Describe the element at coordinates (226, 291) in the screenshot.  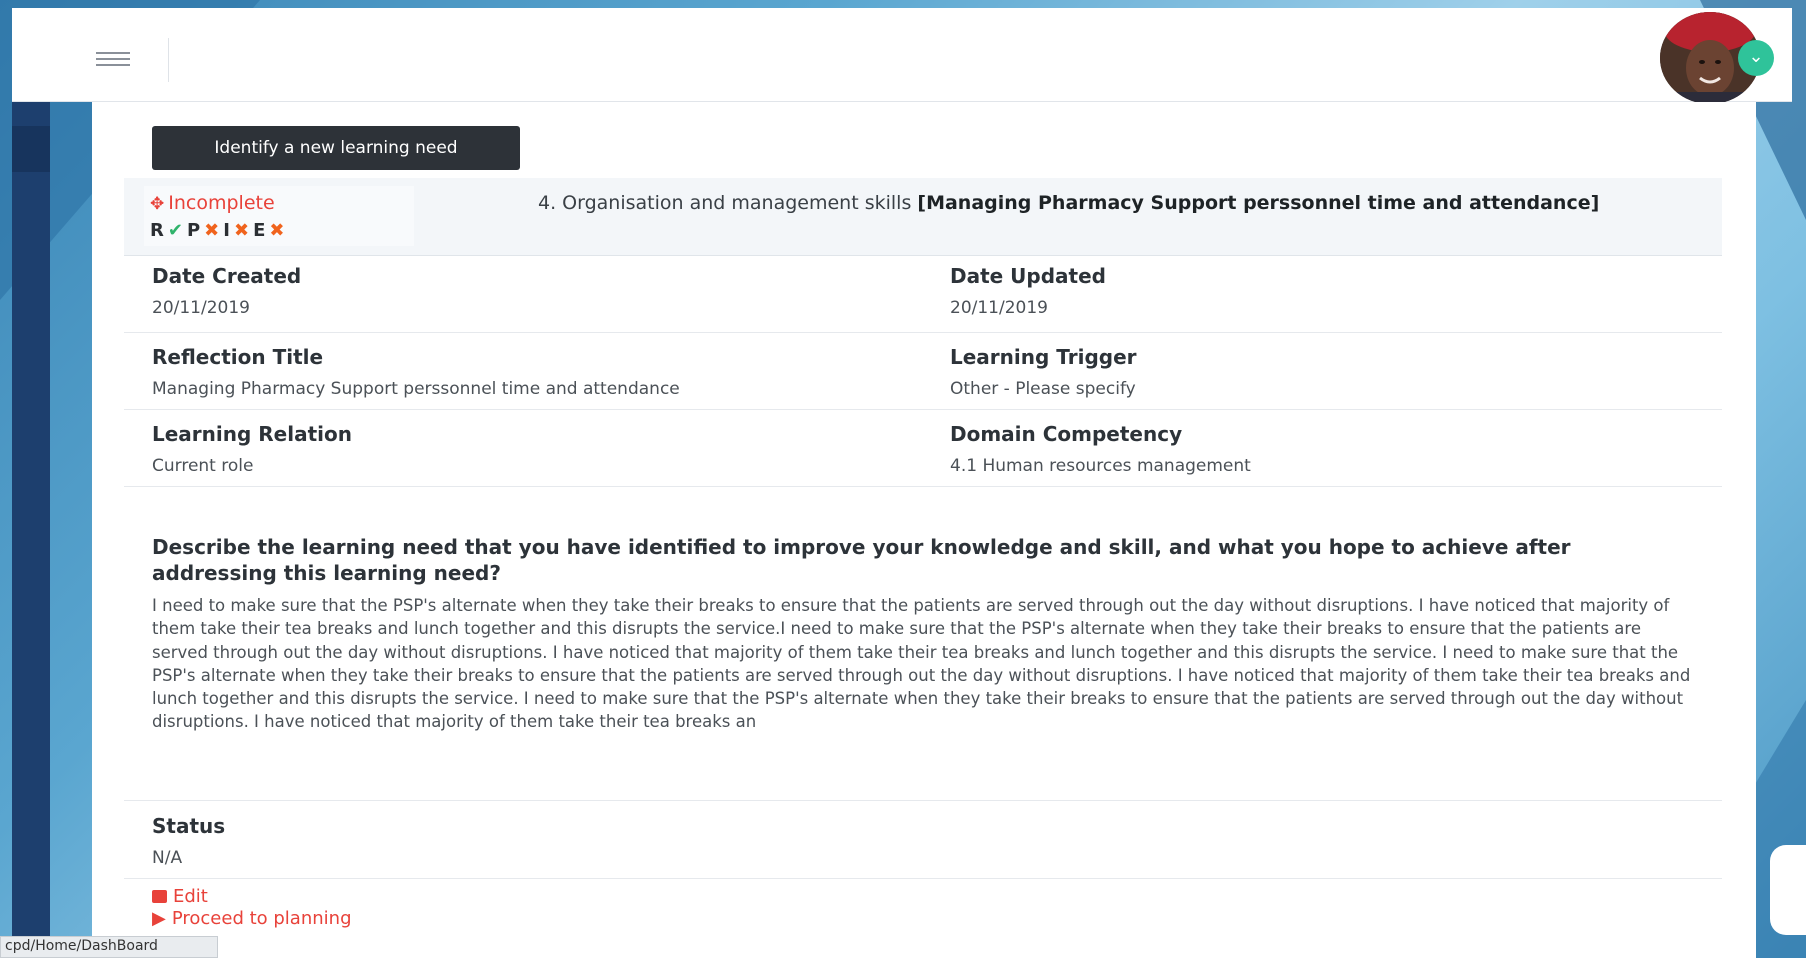
I see `date-created-field: Date Created 20/11/2019` at that location.